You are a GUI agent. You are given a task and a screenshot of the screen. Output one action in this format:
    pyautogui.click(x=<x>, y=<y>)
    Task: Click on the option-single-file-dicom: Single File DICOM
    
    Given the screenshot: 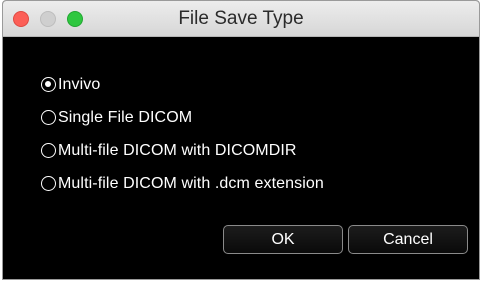 What is the action you would take?
    pyautogui.click(x=182, y=117)
    